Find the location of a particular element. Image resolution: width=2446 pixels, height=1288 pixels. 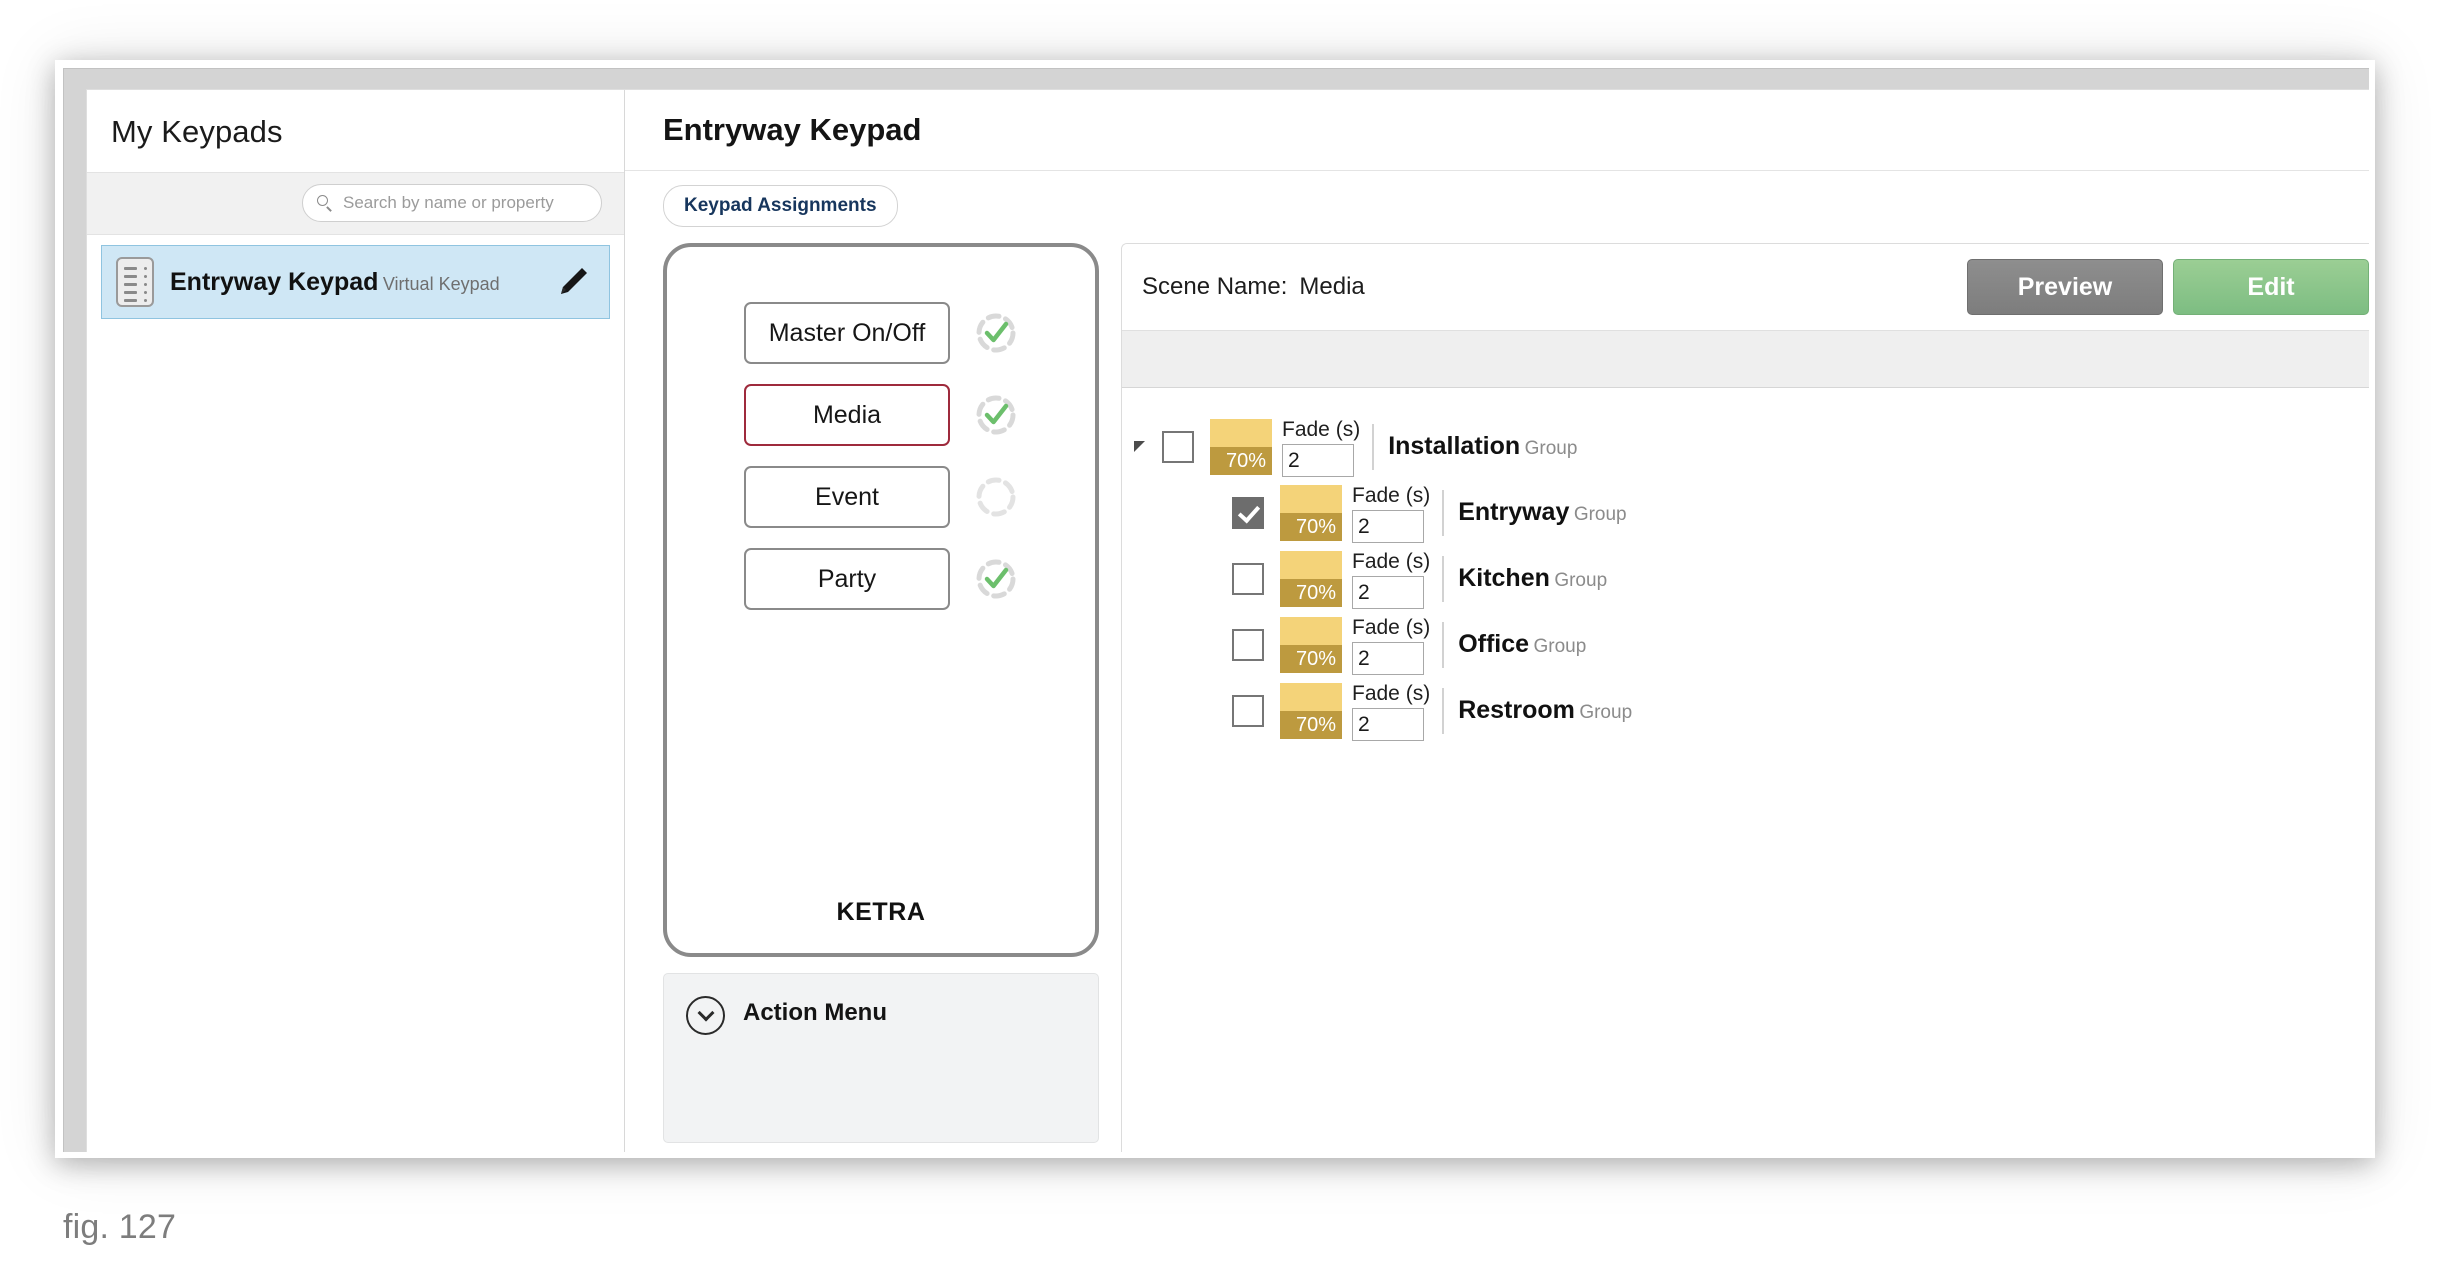

scene-header: Scene Name: Media Preview Edit is located at coordinates (1745, 287).